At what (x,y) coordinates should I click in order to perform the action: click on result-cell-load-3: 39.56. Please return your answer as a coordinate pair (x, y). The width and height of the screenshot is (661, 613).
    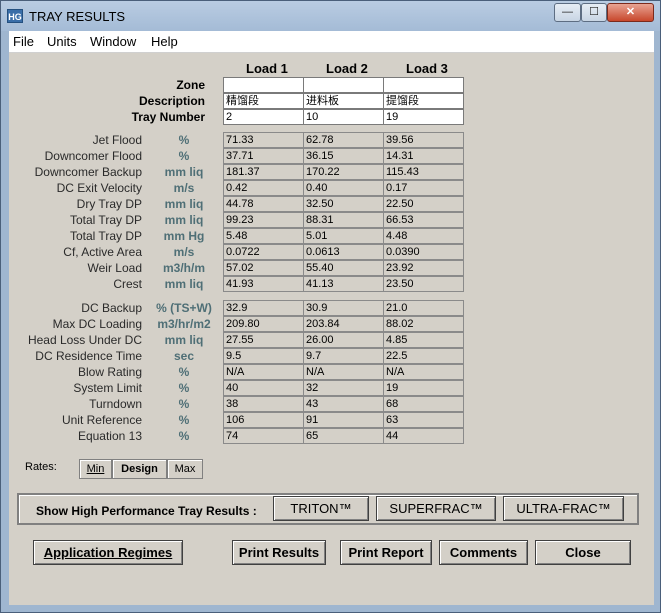
    Looking at the image, I should click on (423, 140).